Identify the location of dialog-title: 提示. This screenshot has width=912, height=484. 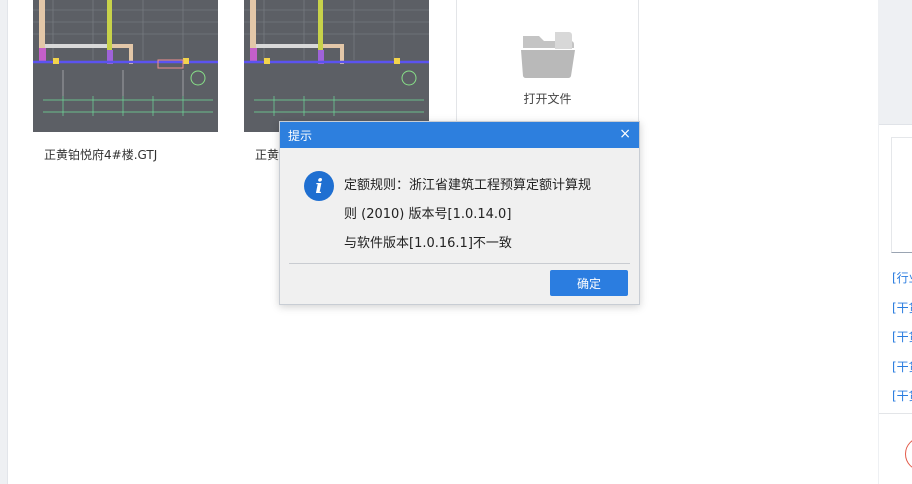
(300, 136).